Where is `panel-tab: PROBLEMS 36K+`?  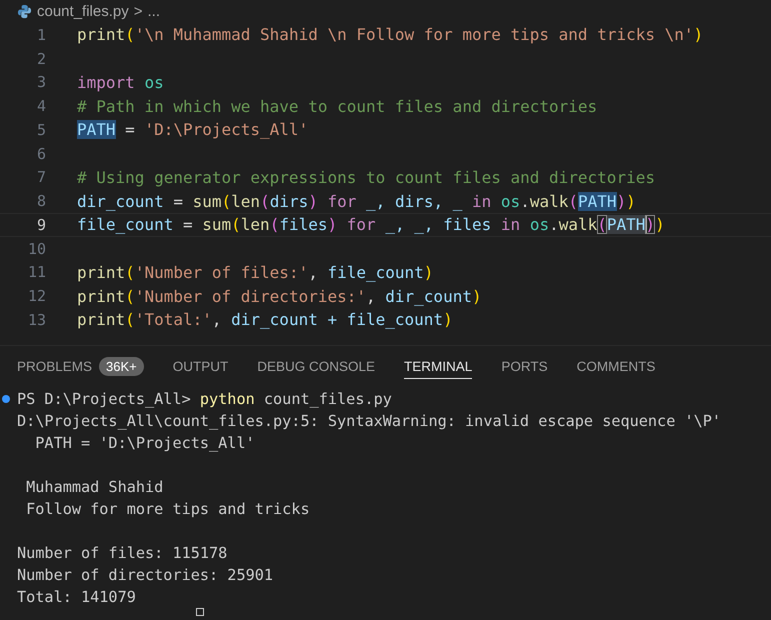
panel-tab: PROBLEMS 36K+ is located at coordinates (80, 367).